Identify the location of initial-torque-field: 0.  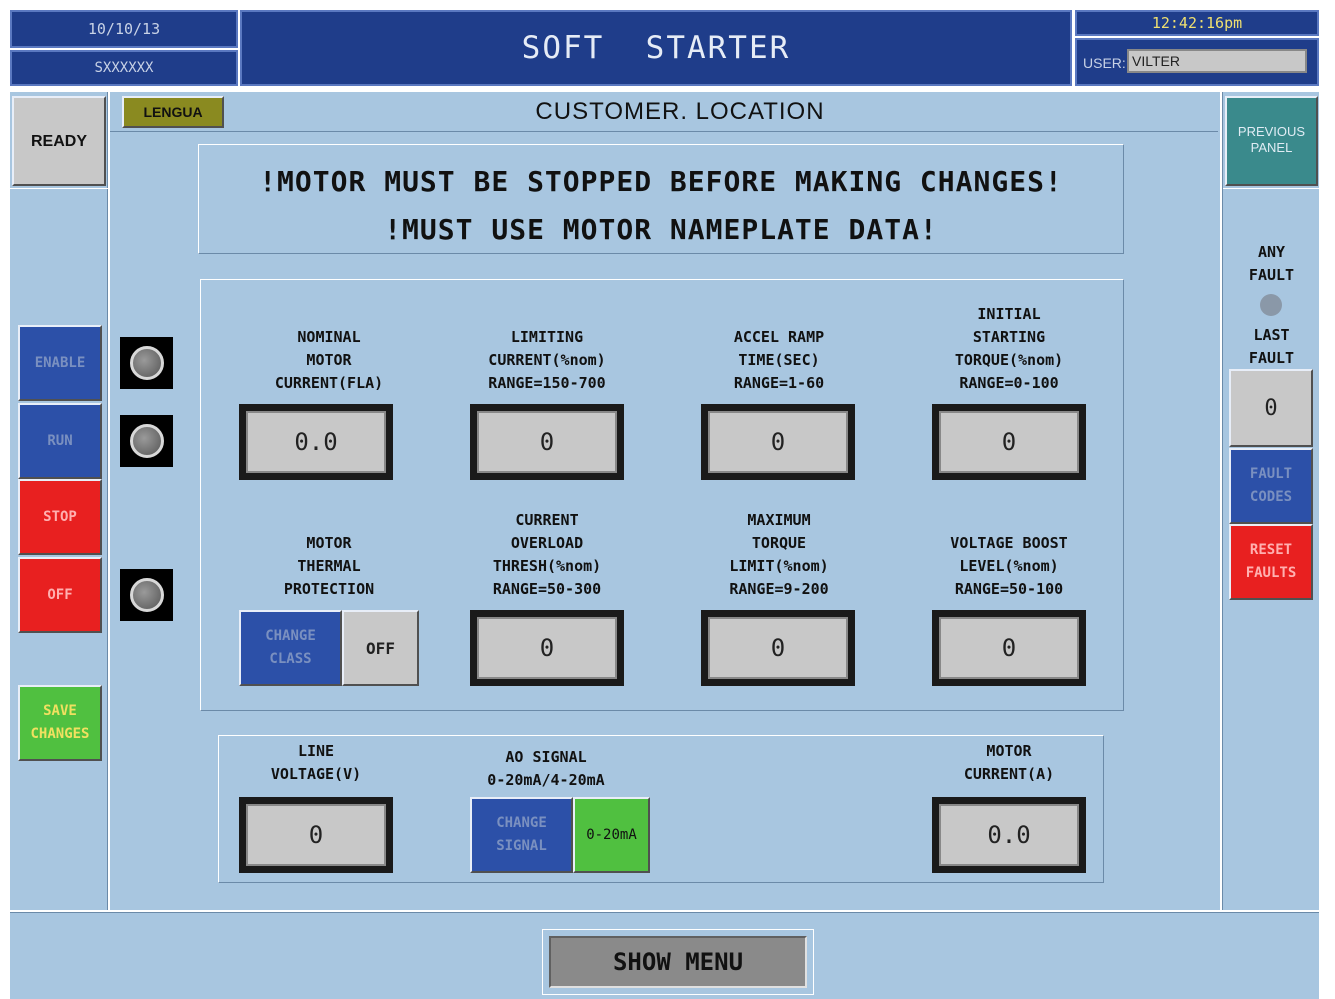
(1009, 442).